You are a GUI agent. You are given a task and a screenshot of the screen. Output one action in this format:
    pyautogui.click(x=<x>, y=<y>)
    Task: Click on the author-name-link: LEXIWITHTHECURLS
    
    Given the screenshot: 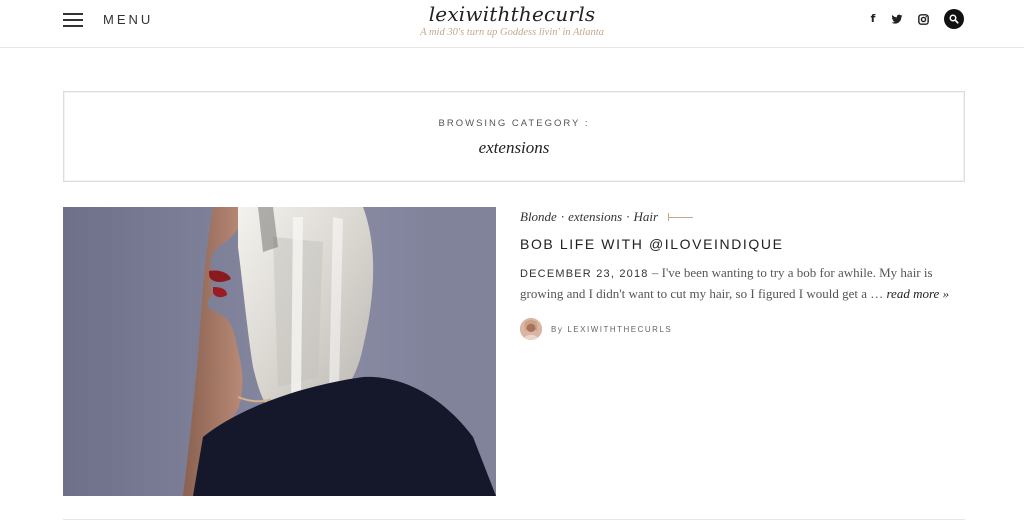 What is the action you would take?
    pyautogui.click(x=619, y=329)
    